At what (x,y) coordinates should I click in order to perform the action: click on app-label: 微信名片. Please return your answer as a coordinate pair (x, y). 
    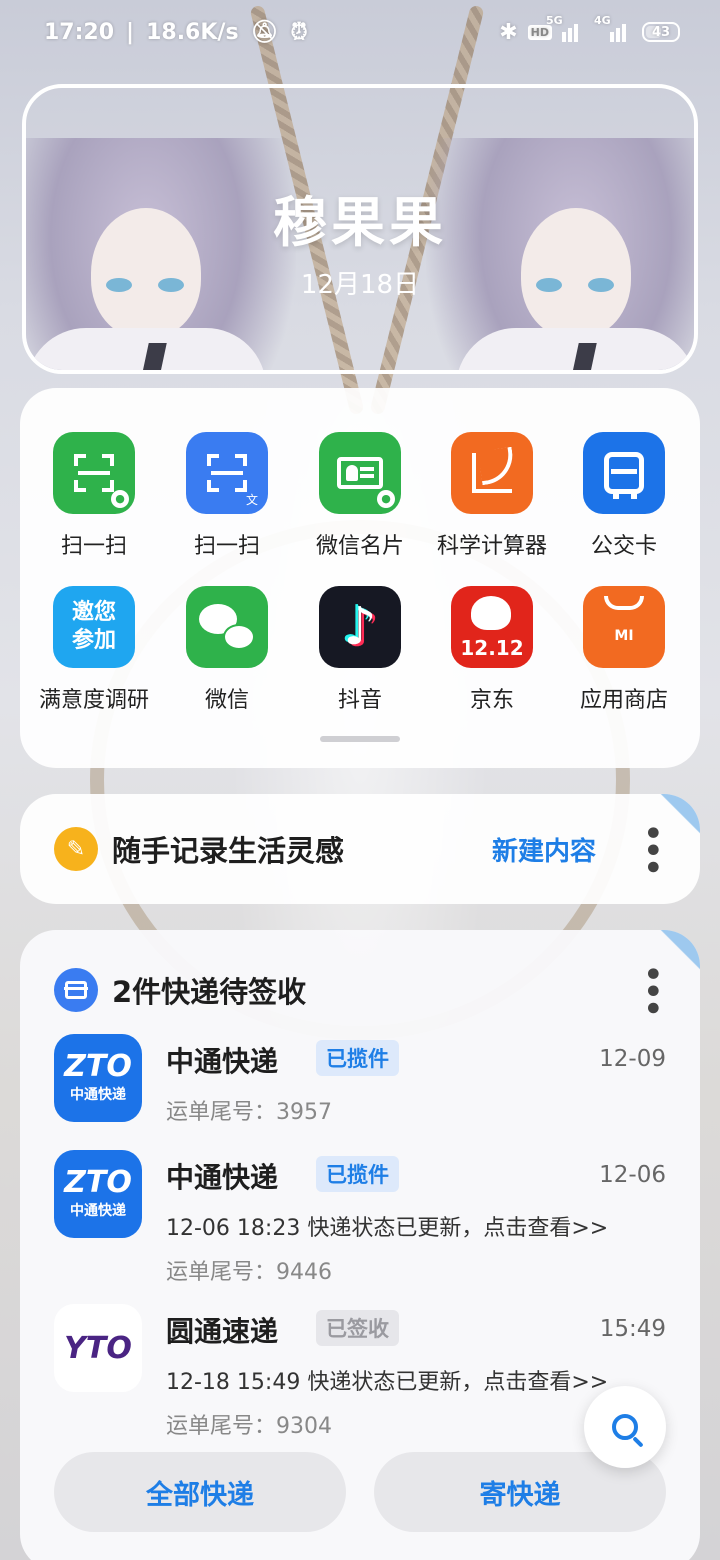
    Looking at the image, I should click on (359, 546).